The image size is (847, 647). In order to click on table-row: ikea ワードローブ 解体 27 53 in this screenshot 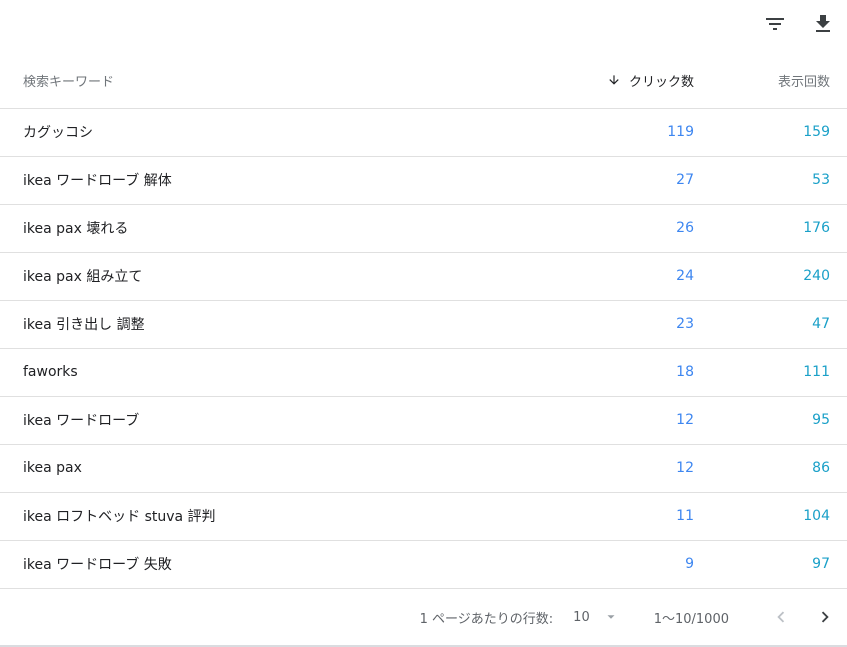, I will do `click(423, 180)`.